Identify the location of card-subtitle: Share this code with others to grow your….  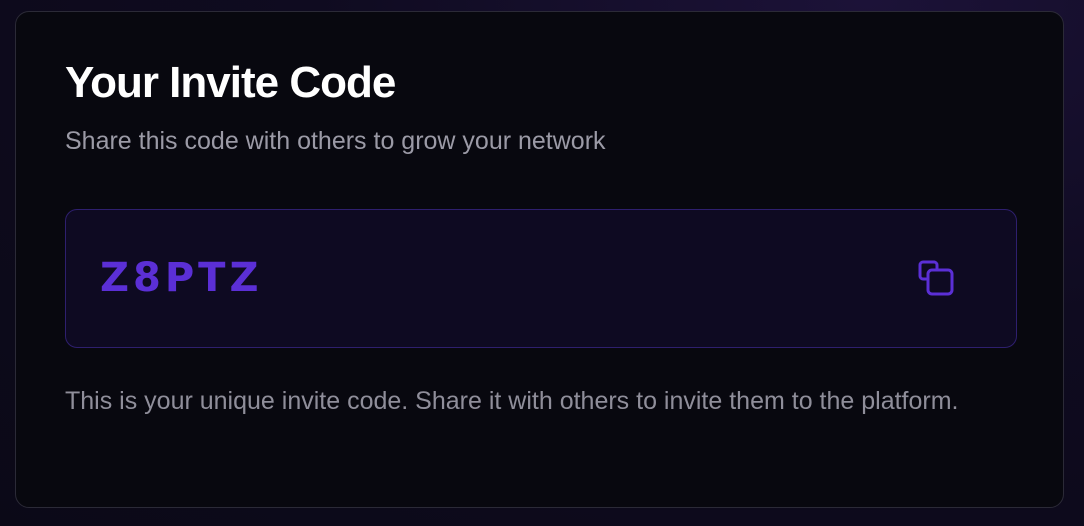
(335, 141).